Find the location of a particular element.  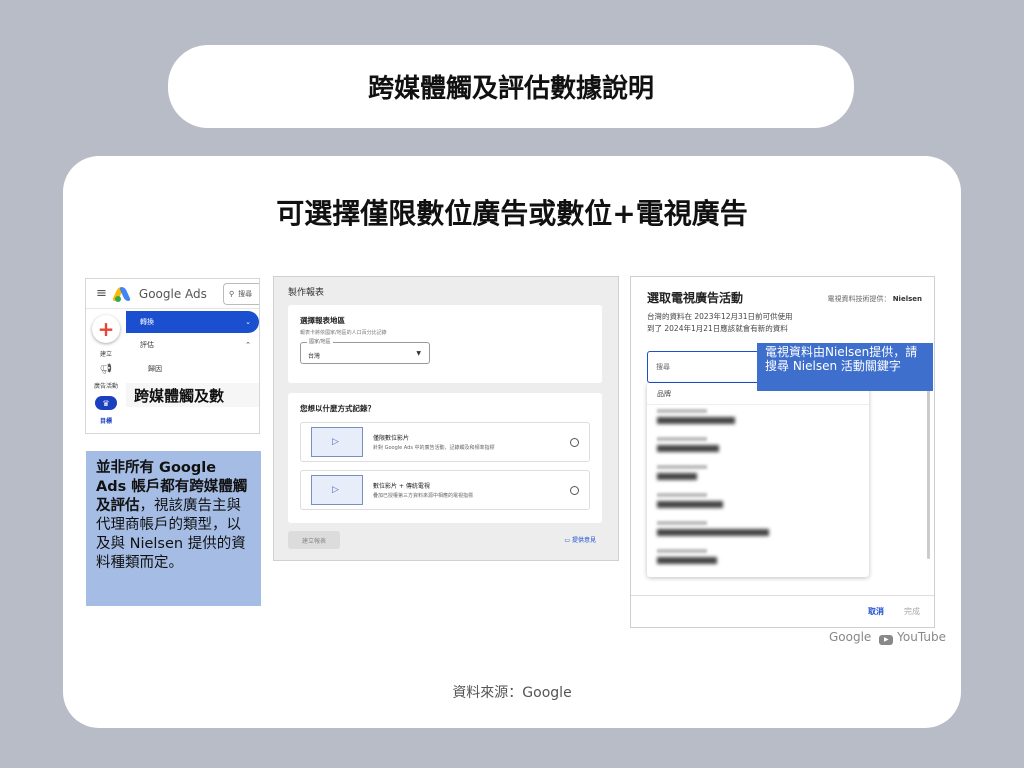

slide-subtitle: 可選擇僅限數位廣告或數位+電視廣告 is located at coordinates (512, 213).